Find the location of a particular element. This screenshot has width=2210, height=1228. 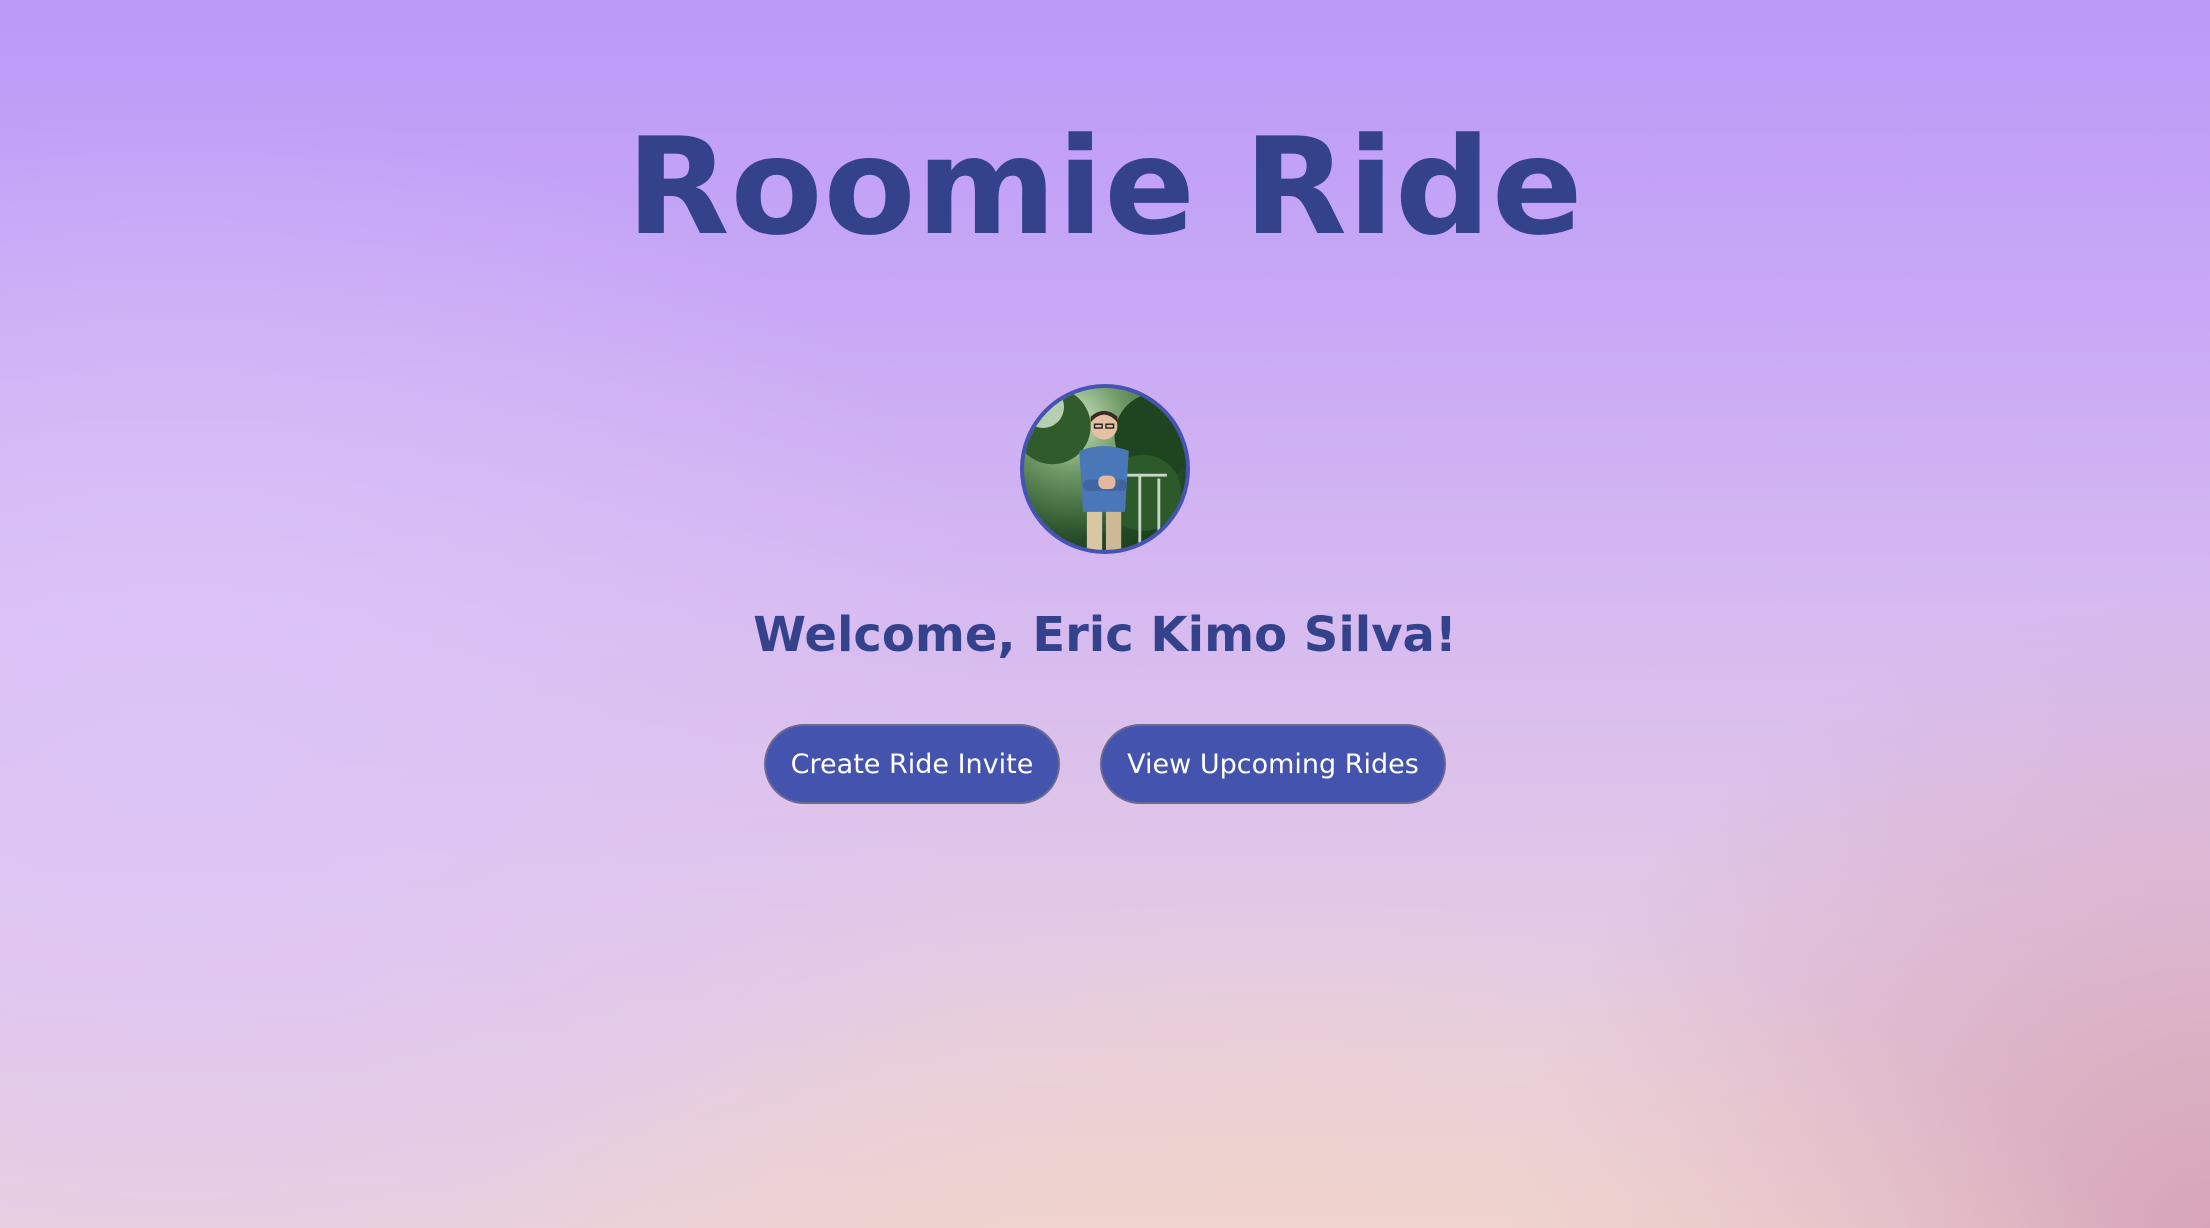

avatar is located at coordinates (1105, 469).